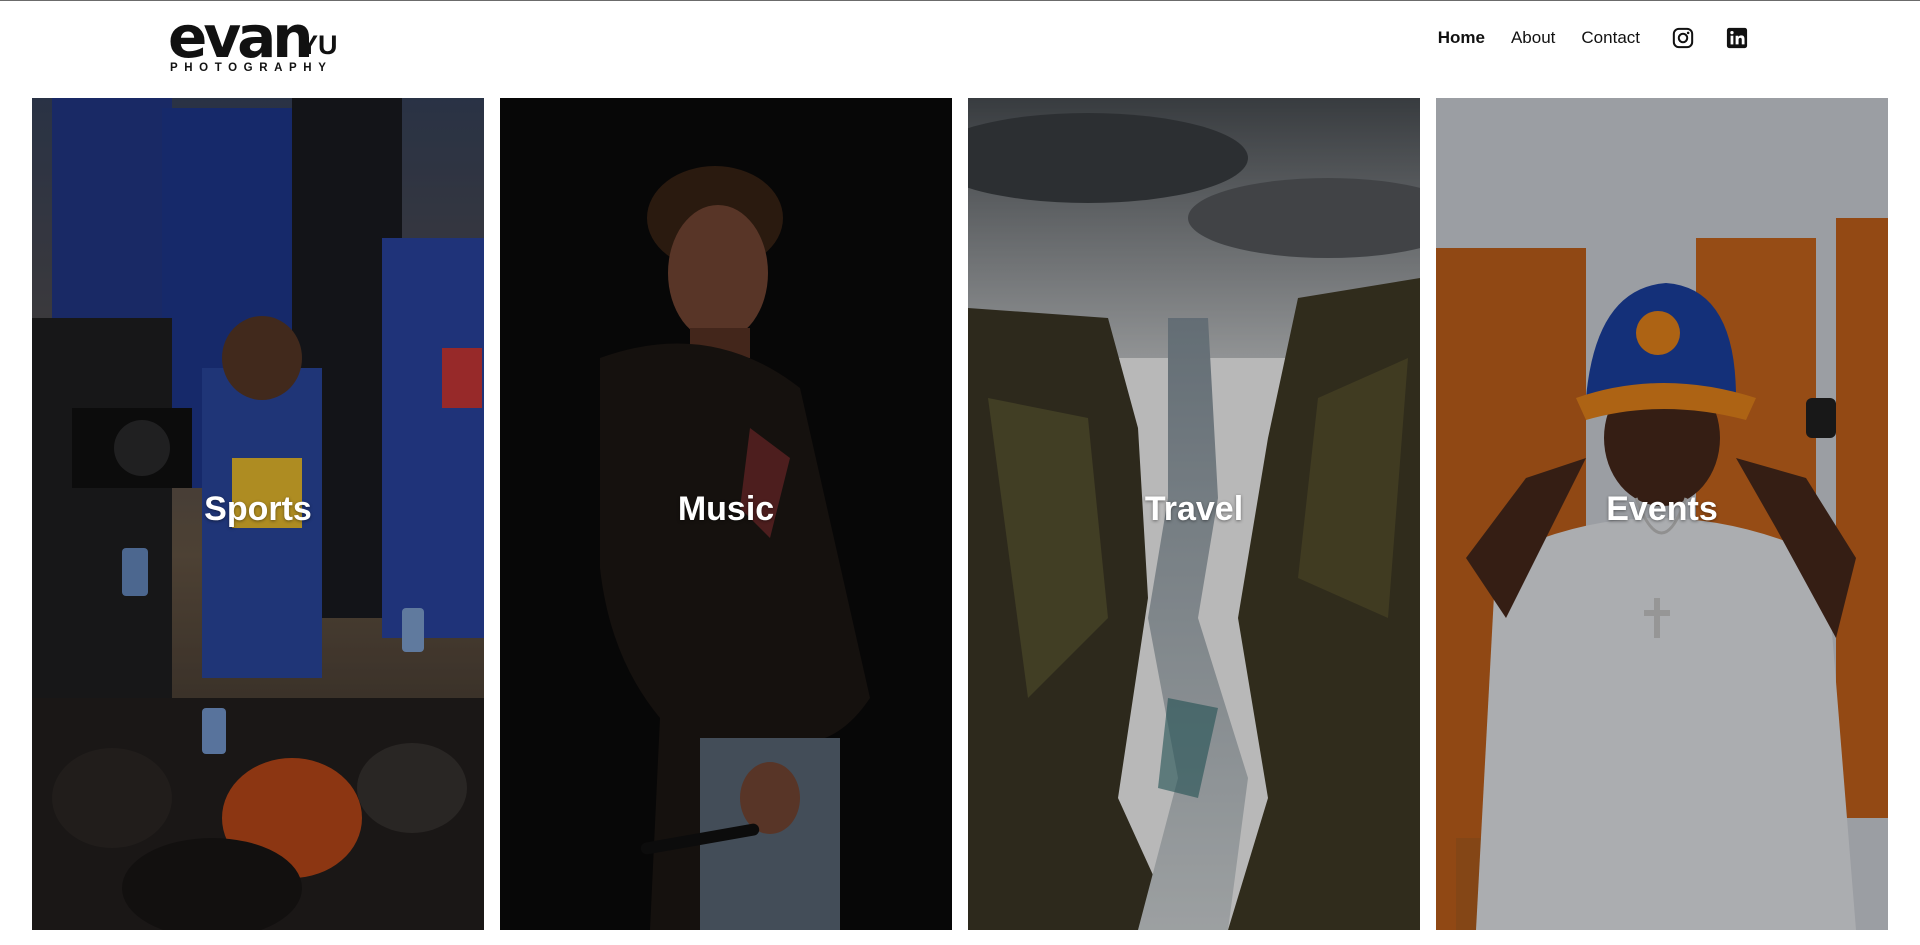 This screenshot has height=945, width=1920. Describe the element at coordinates (319, 45) in the screenshot. I see `logo-surname: YU` at that location.